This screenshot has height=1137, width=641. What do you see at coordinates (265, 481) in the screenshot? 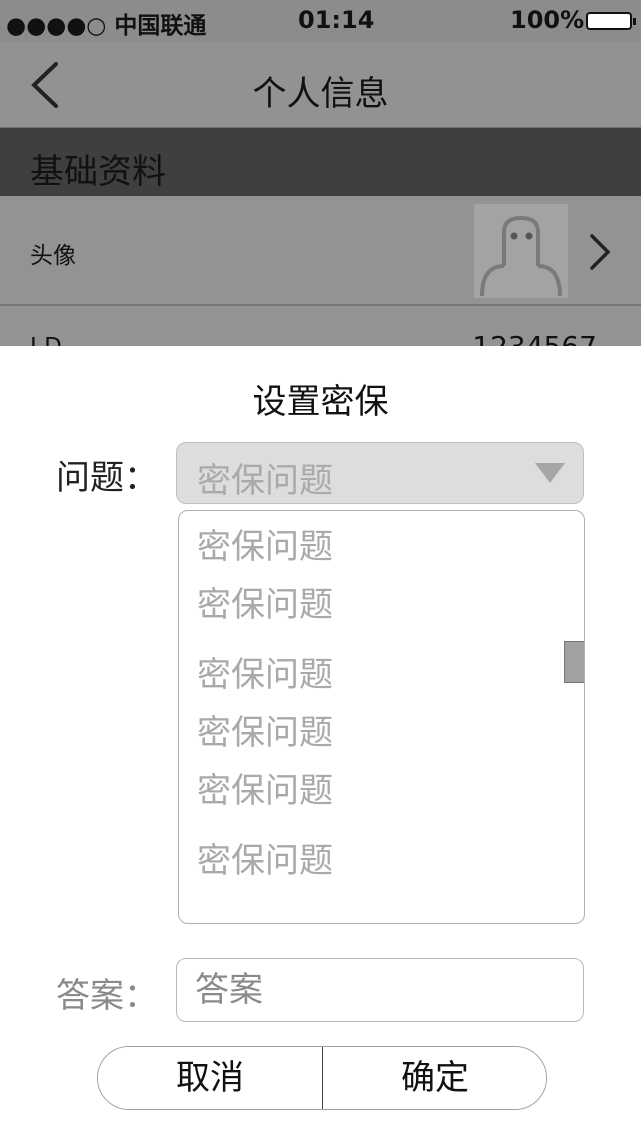
I see `question-selected-value: 密保问题` at bounding box center [265, 481].